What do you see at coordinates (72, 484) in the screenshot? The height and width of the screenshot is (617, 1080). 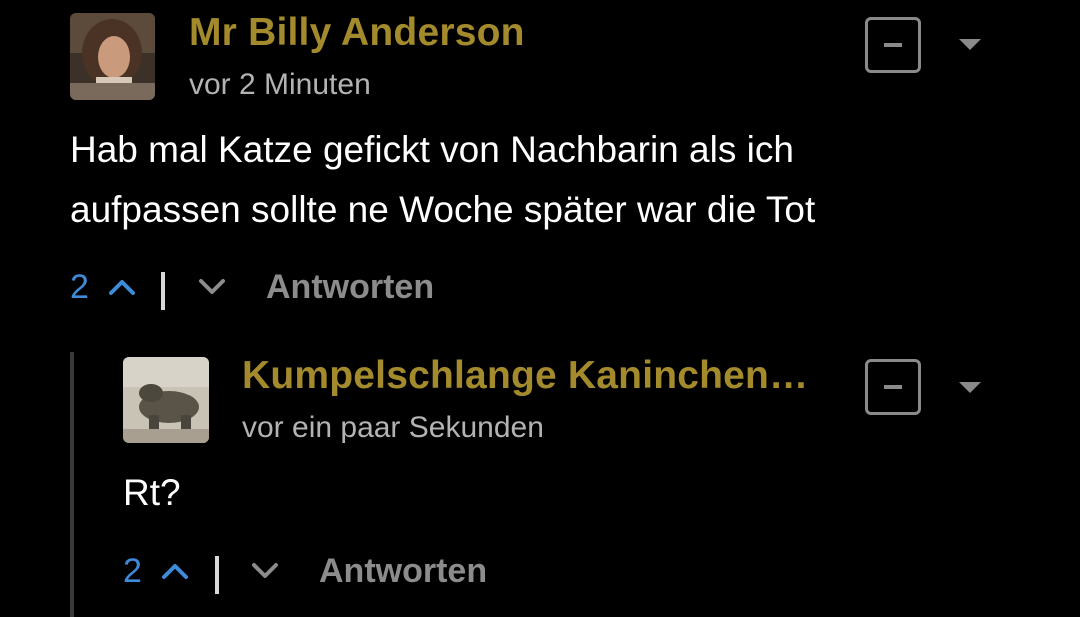 I see `thread-indent-line` at bounding box center [72, 484].